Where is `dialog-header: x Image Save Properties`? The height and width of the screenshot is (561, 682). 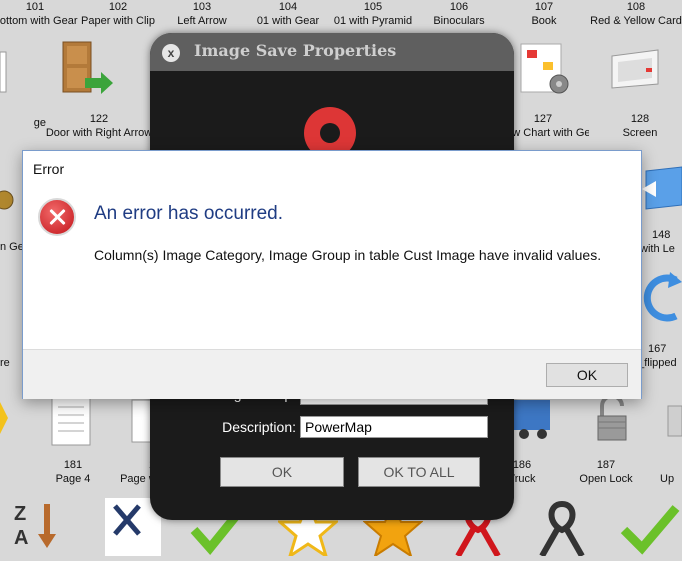
dialog-header: x Image Save Properties is located at coordinates (332, 52).